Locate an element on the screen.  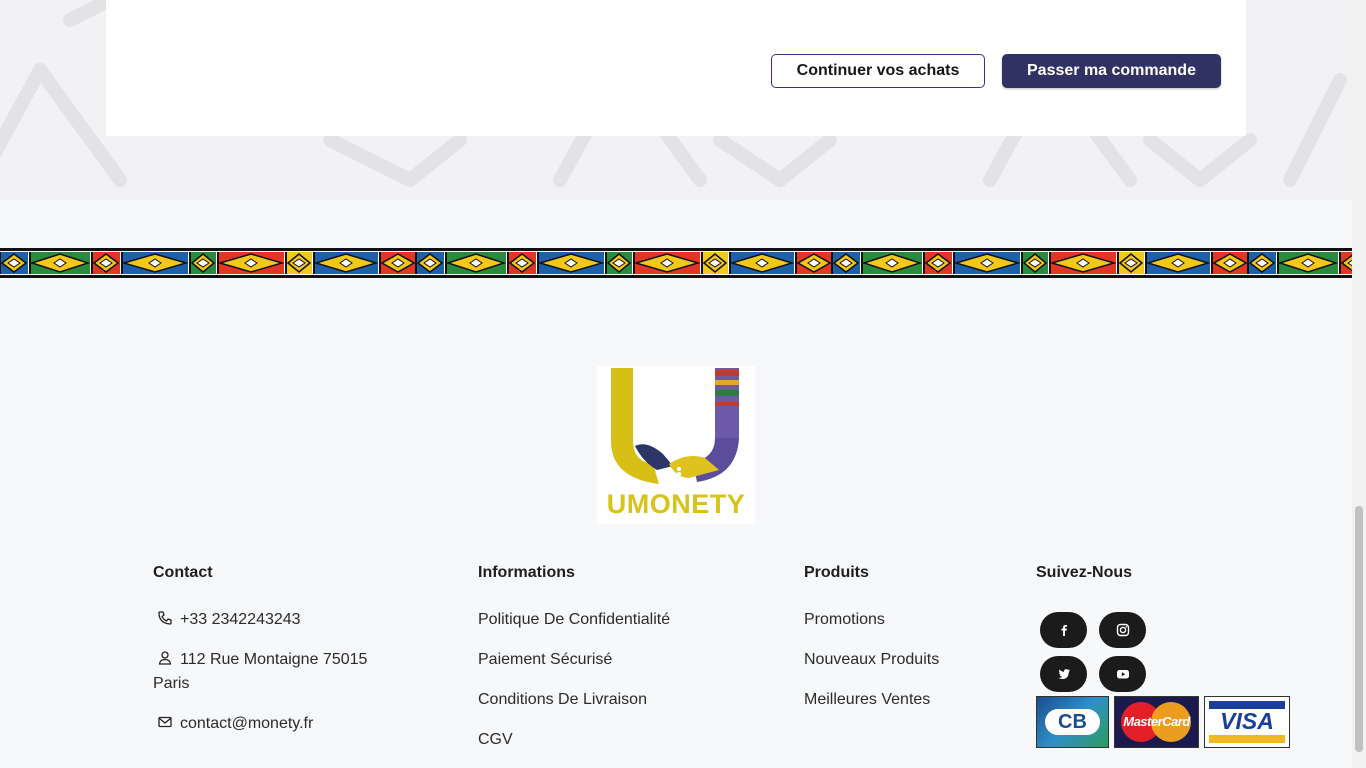
phone-icon is located at coordinates (165, 618).